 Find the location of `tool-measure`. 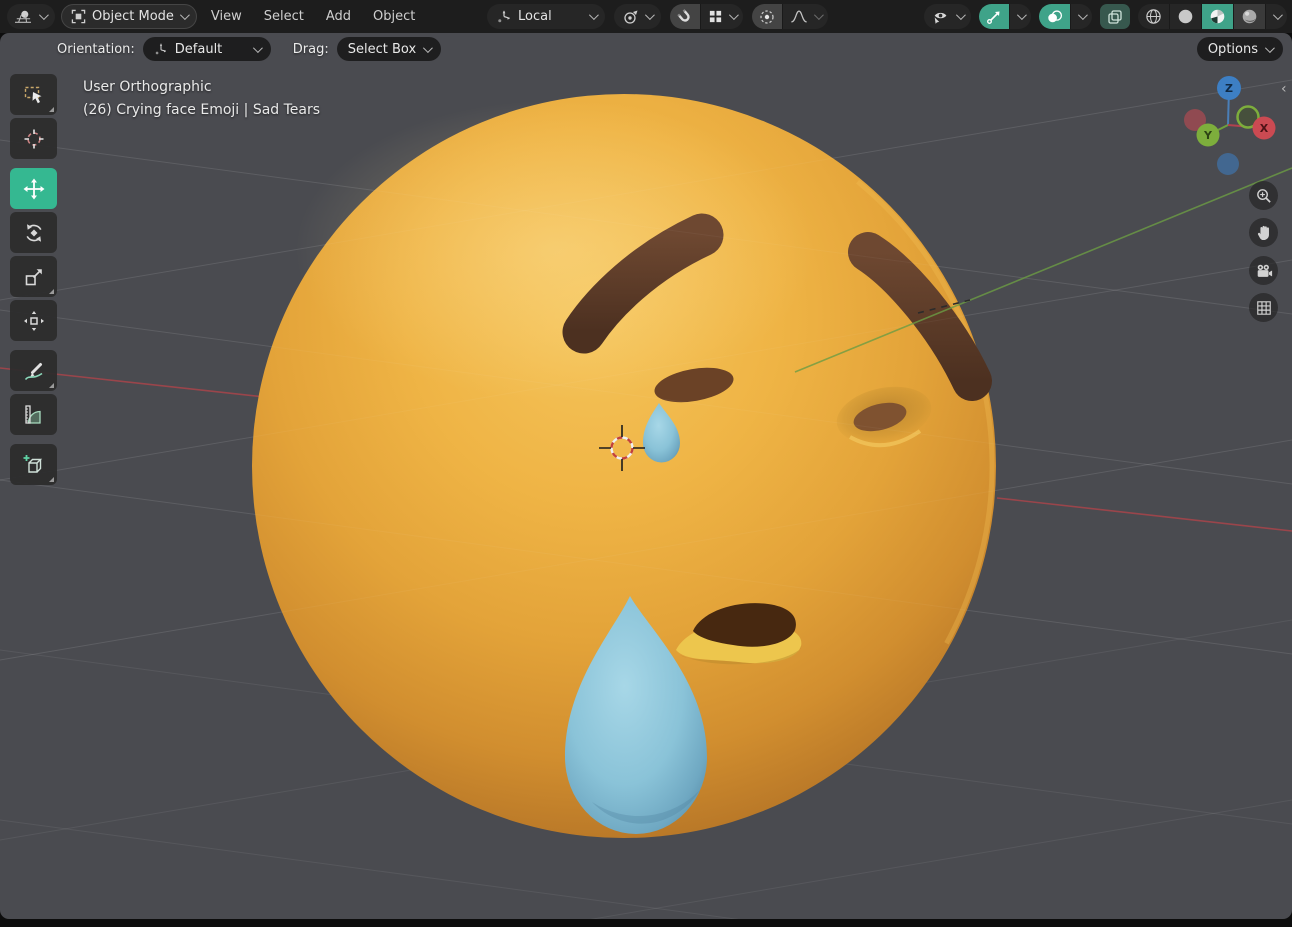

tool-measure is located at coordinates (33, 414).